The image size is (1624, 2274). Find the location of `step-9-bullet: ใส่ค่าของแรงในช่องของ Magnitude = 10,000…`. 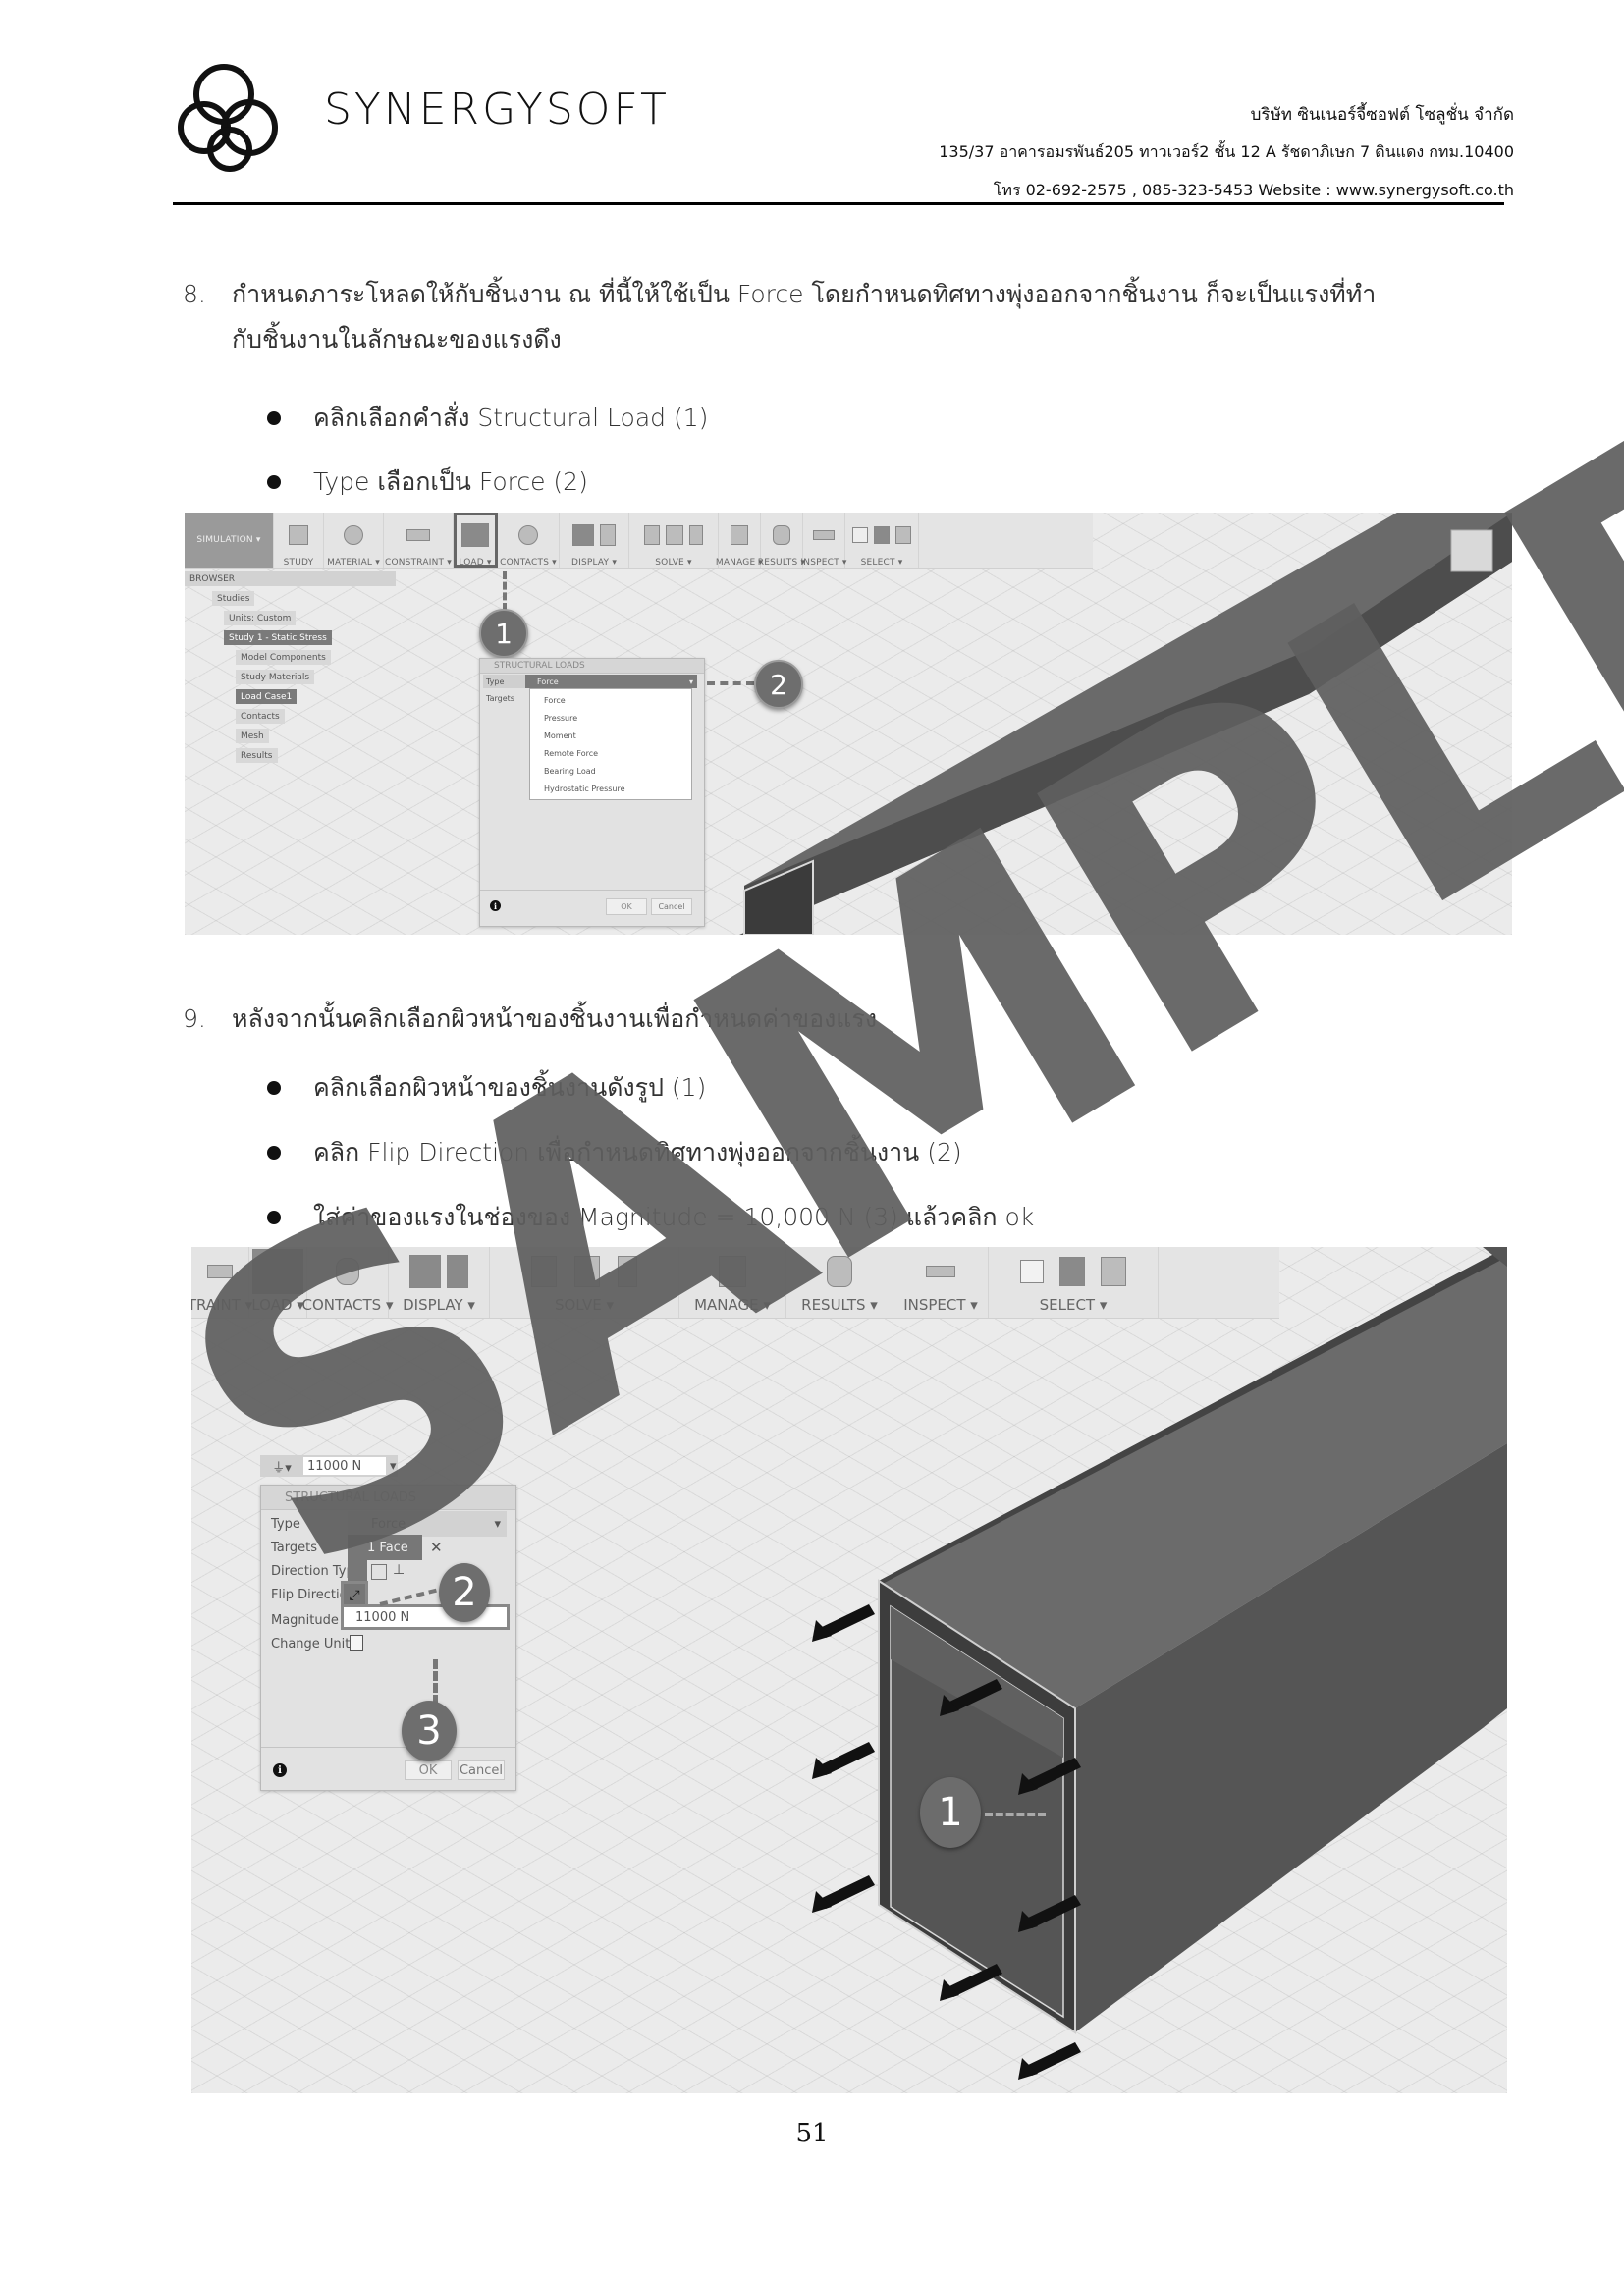

step-9-bullet: ใส่ค่าของแรงในช่องของ Magnitude = 10,000… is located at coordinates (650, 1217).